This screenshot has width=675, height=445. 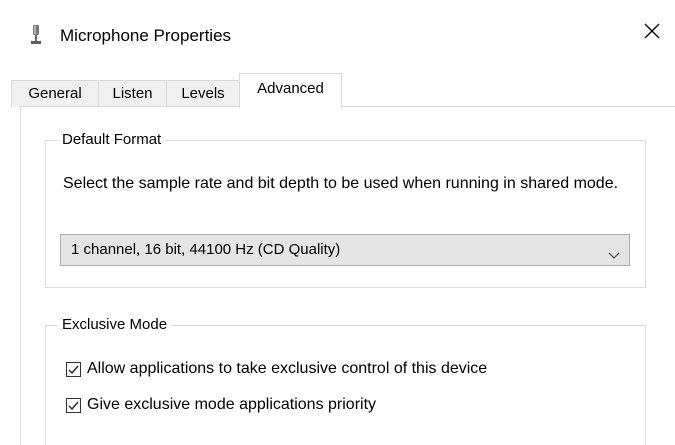 I want to click on window-title: Microphone Properties, so click(x=146, y=35).